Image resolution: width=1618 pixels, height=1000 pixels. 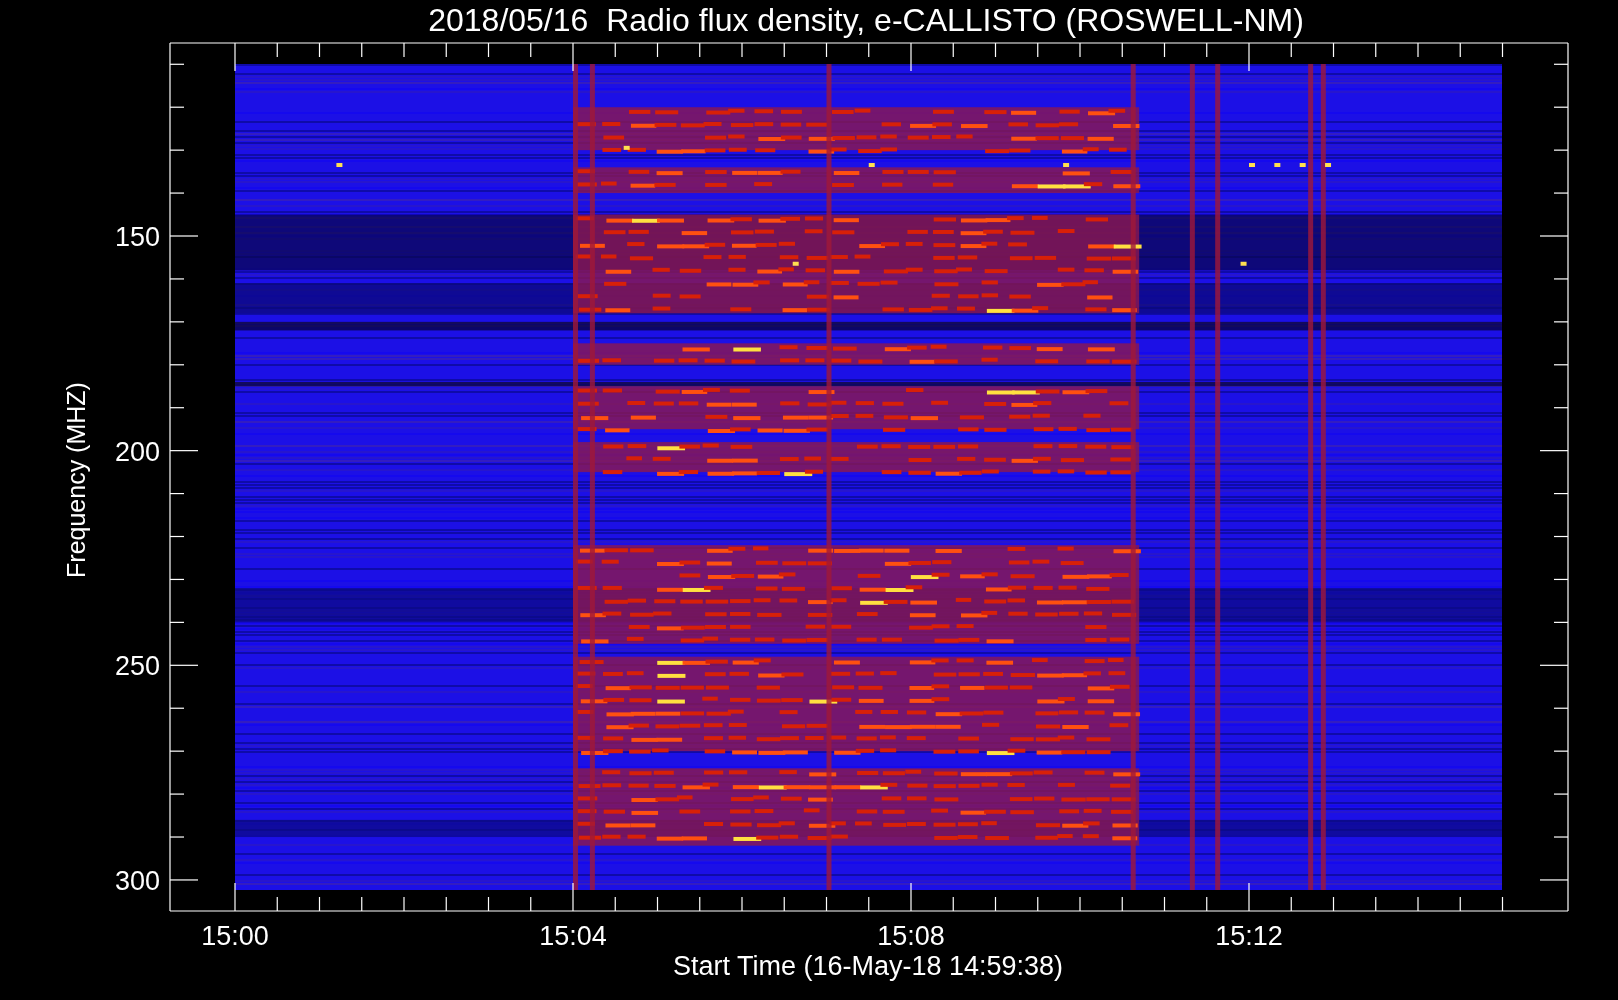 What do you see at coordinates (235, 936) in the screenshot?
I see `x-tick-label: 15:00` at bounding box center [235, 936].